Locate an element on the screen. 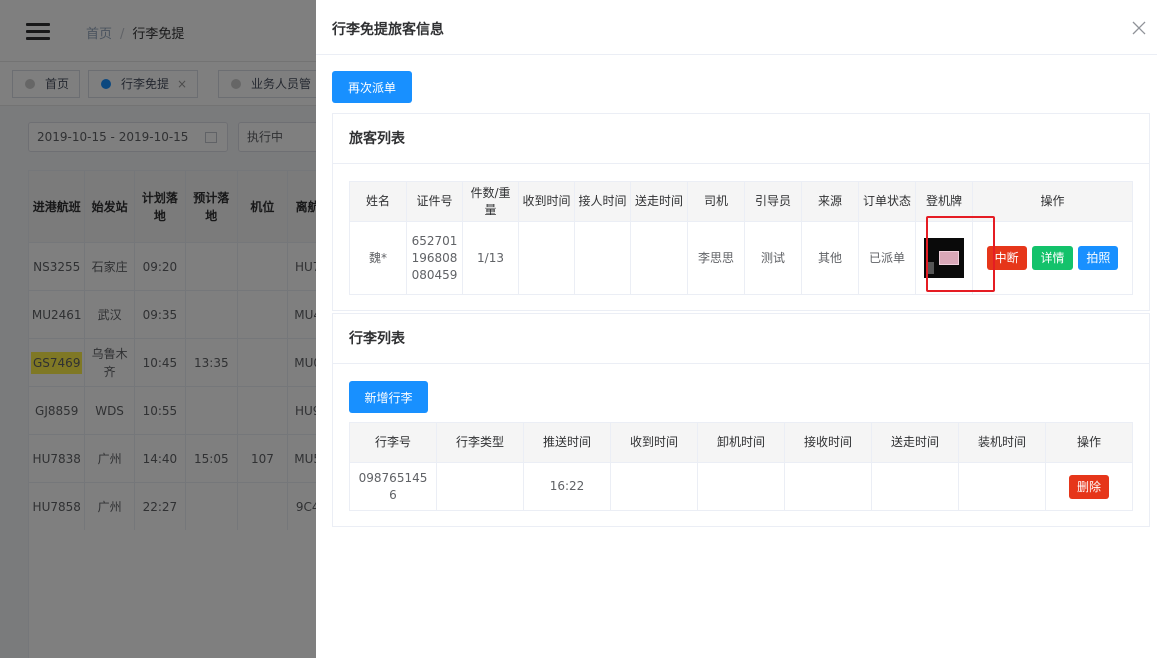 Image resolution: width=1157 pixels, height=658 pixels. passenger-driver: 李思思 is located at coordinates (716, 258).